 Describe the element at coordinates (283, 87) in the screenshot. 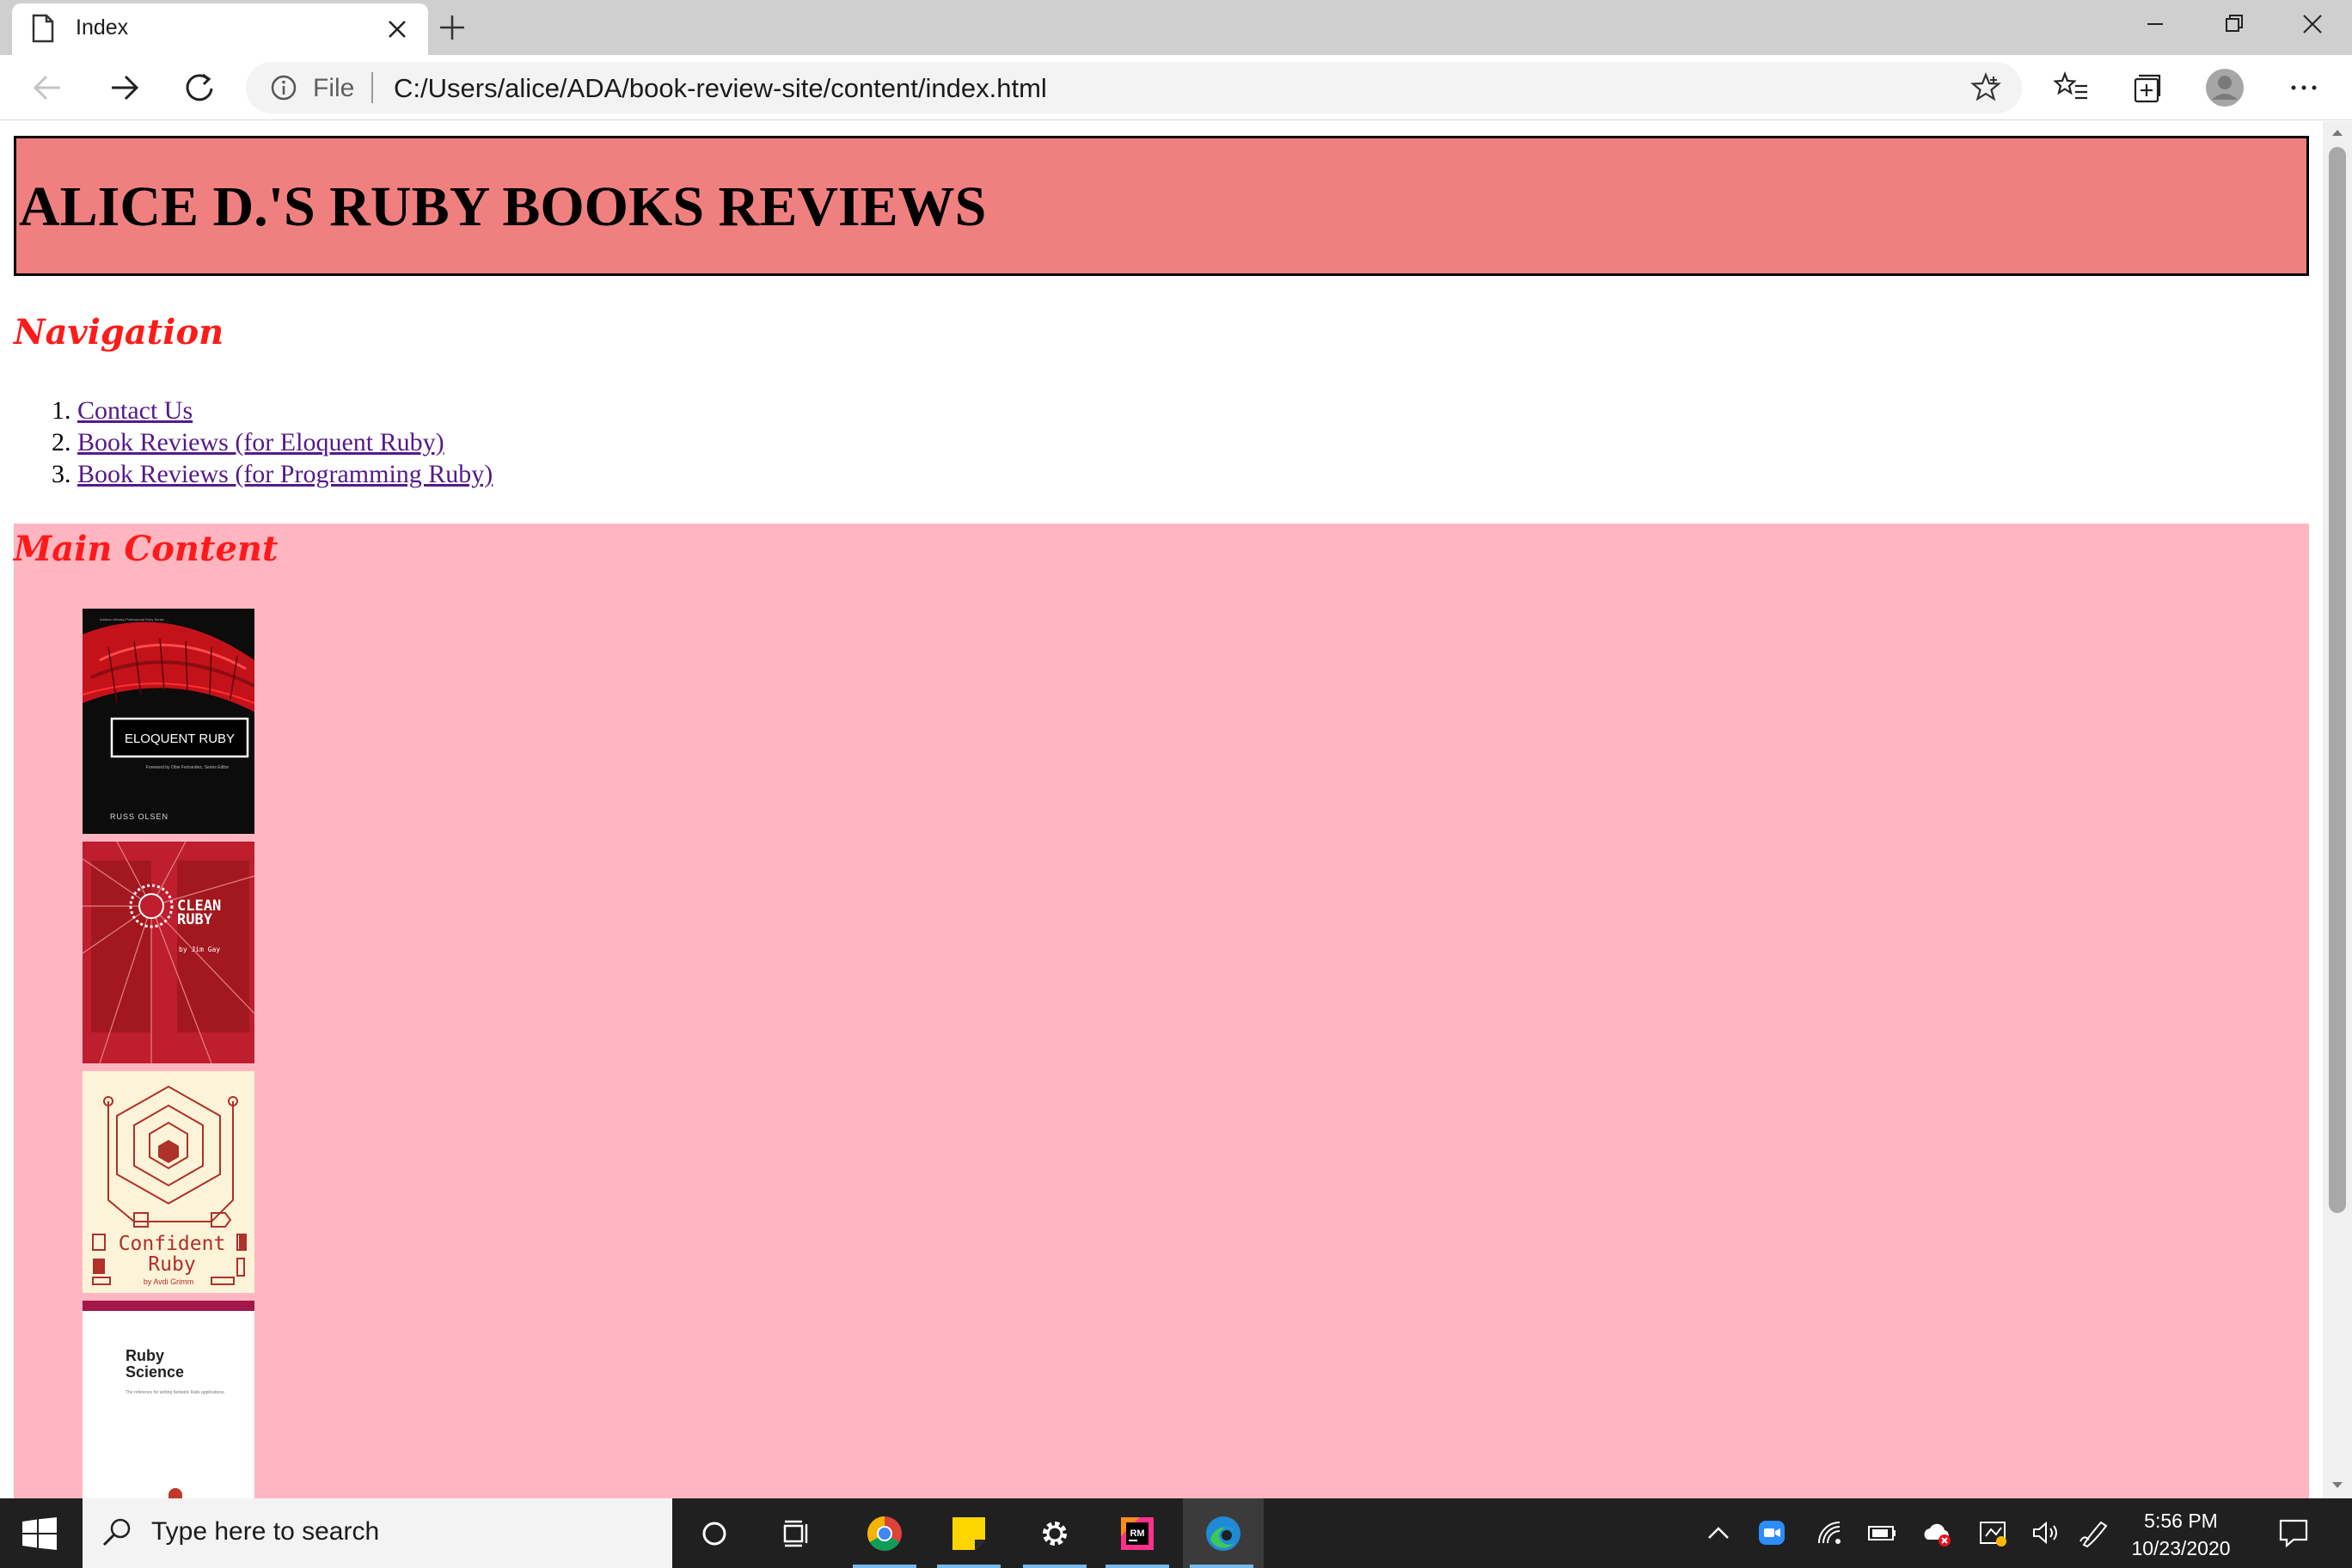

I see `info-icon` at that location.